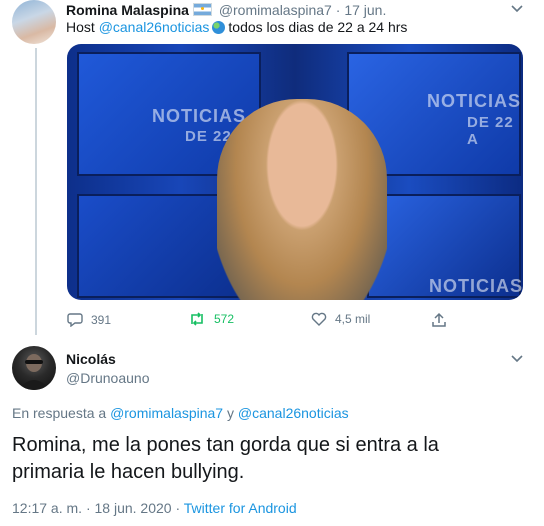 The height and width of the screenshot is (526, 544). What do you see at coordinates (197, 320) in the screenshot?
I see `retweet-icon` at bounding box center [197, 320].